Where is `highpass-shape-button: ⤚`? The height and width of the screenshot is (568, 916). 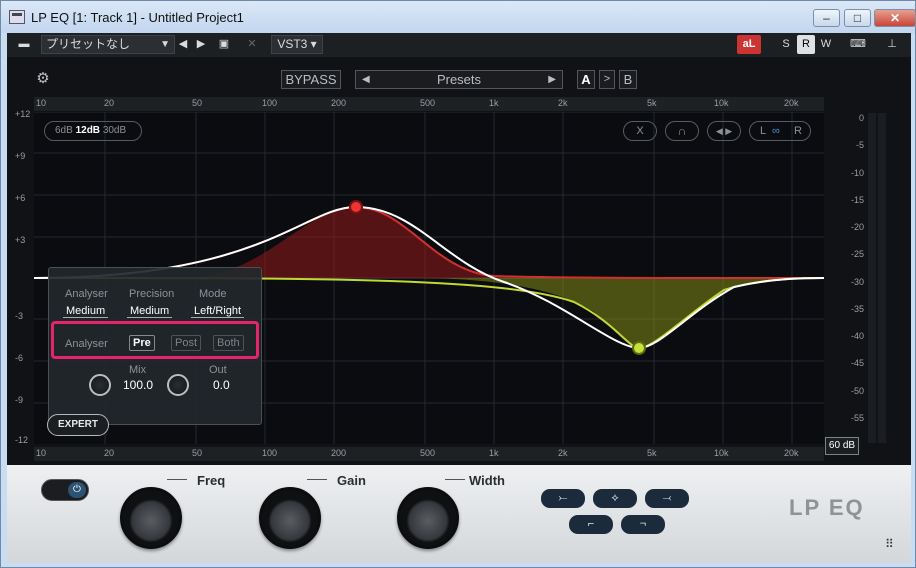
highpass-shape-button: ⤚ is located at coordinates (563, 498).